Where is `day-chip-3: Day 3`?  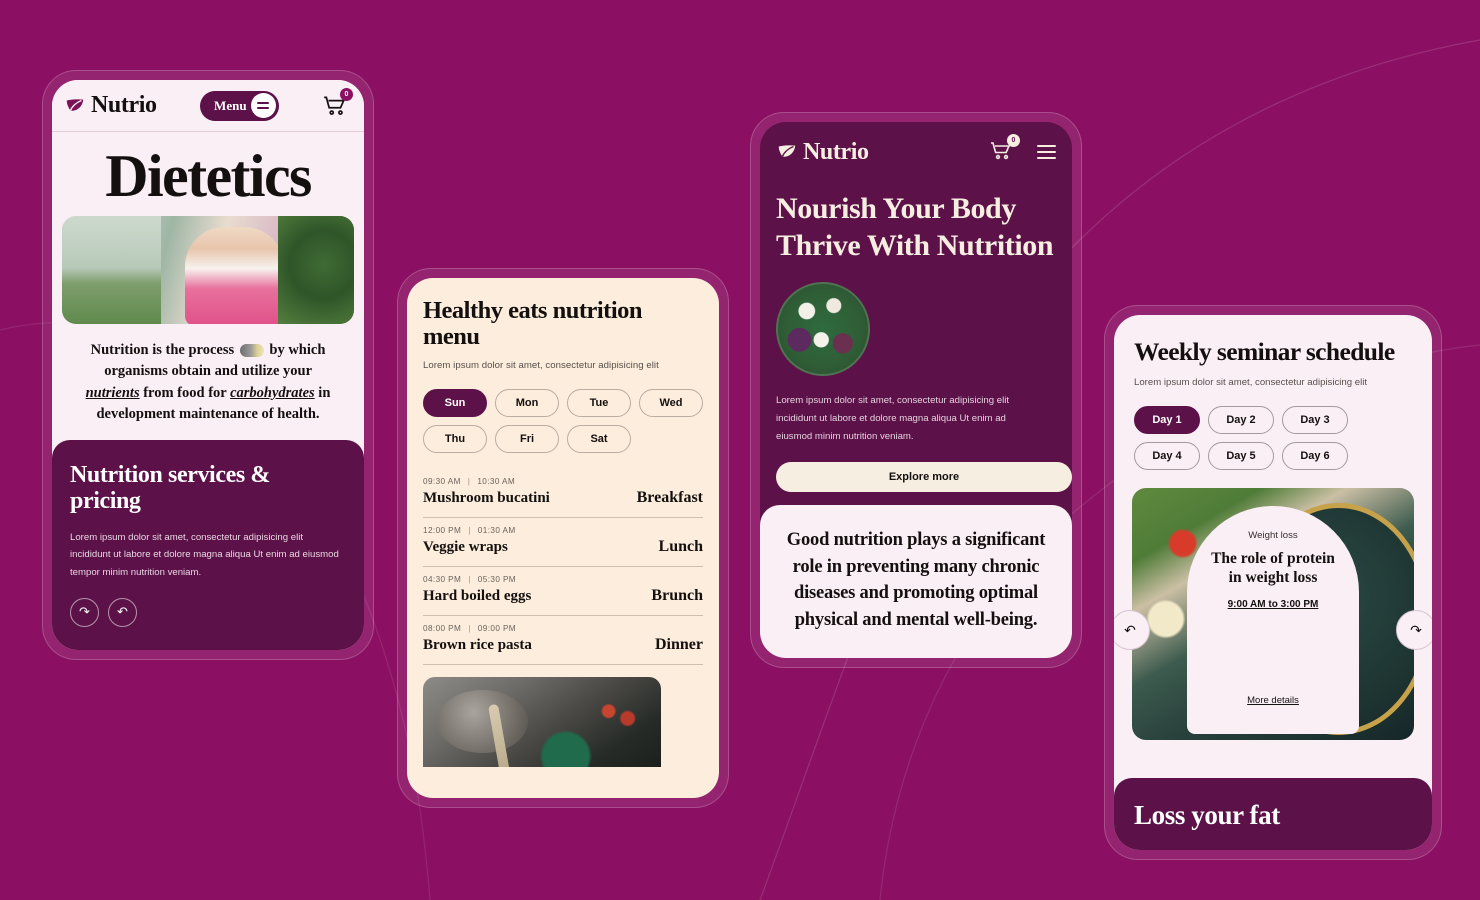
day-chip-3: Day 3 is located at coordinates (1315, 420).